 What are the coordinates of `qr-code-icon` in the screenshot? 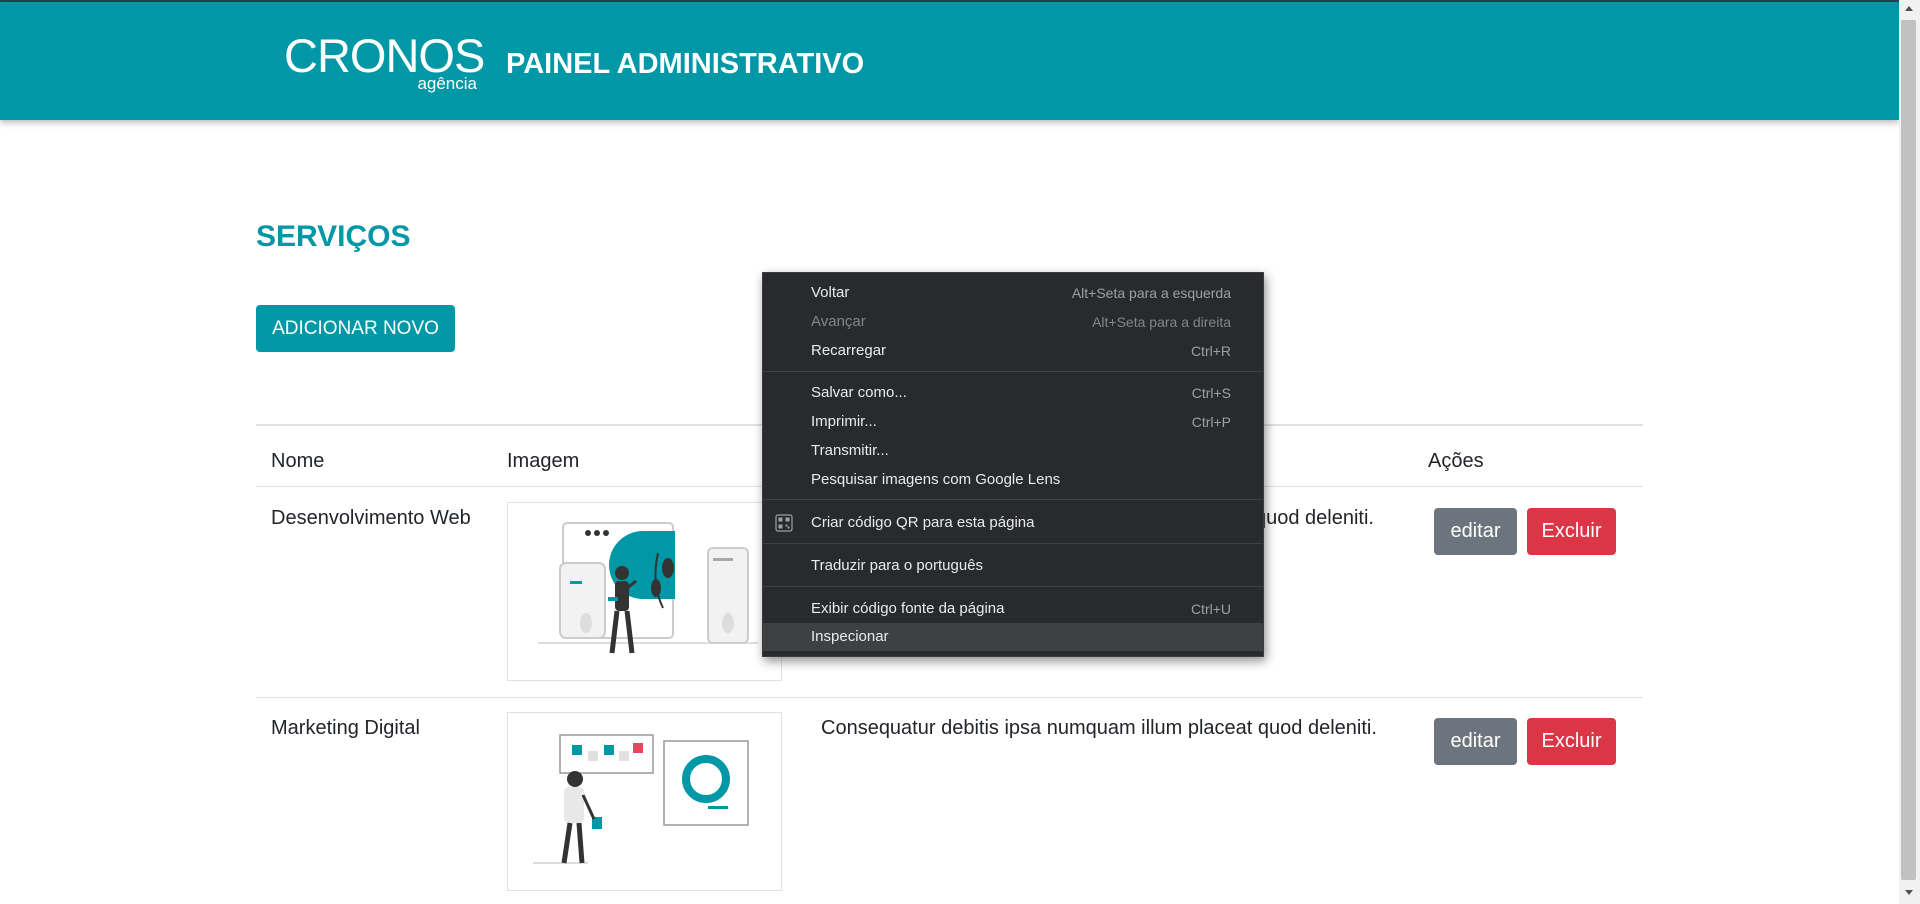 It's located at (784, 523).